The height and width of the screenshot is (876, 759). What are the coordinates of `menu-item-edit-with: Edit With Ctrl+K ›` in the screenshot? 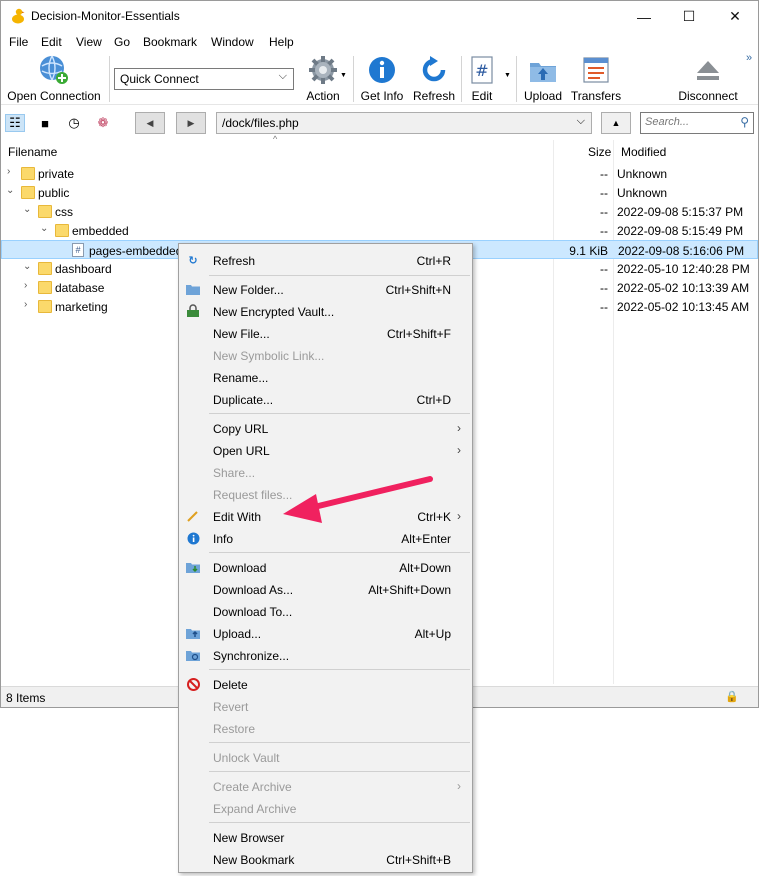 It's located at (325, 516).